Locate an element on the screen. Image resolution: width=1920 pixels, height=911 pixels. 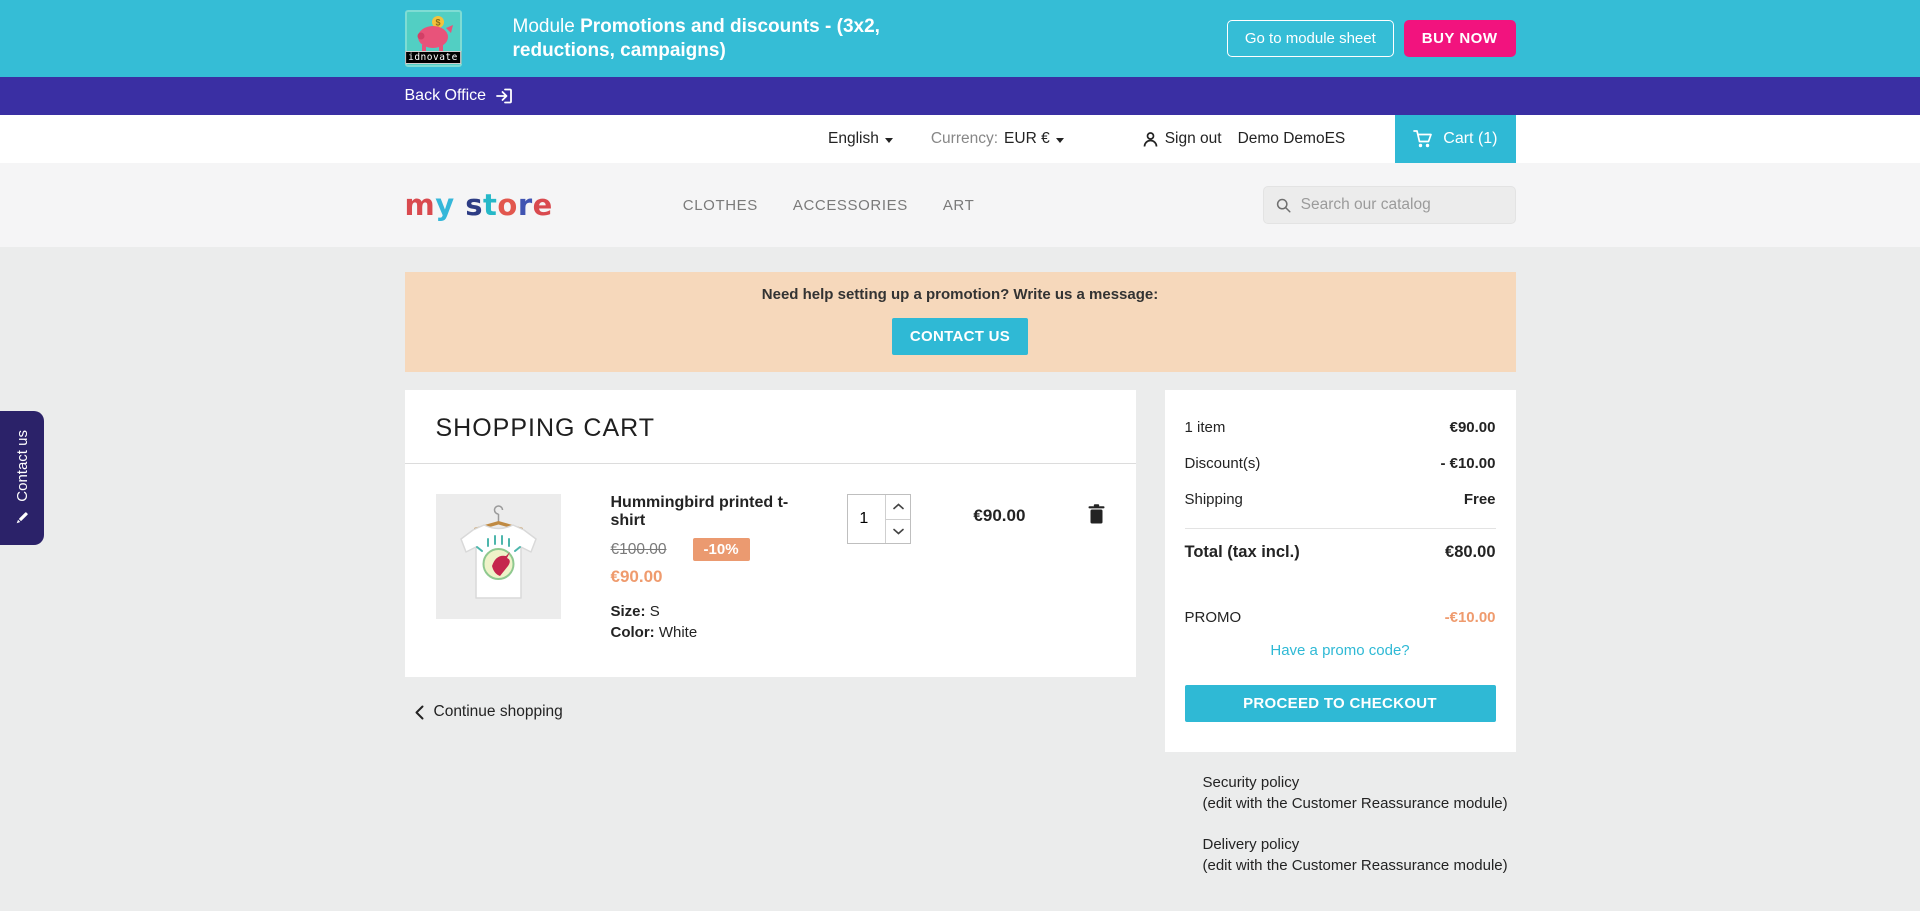
nav-clothes: CLOTHES is located at coordinates (720, 205).